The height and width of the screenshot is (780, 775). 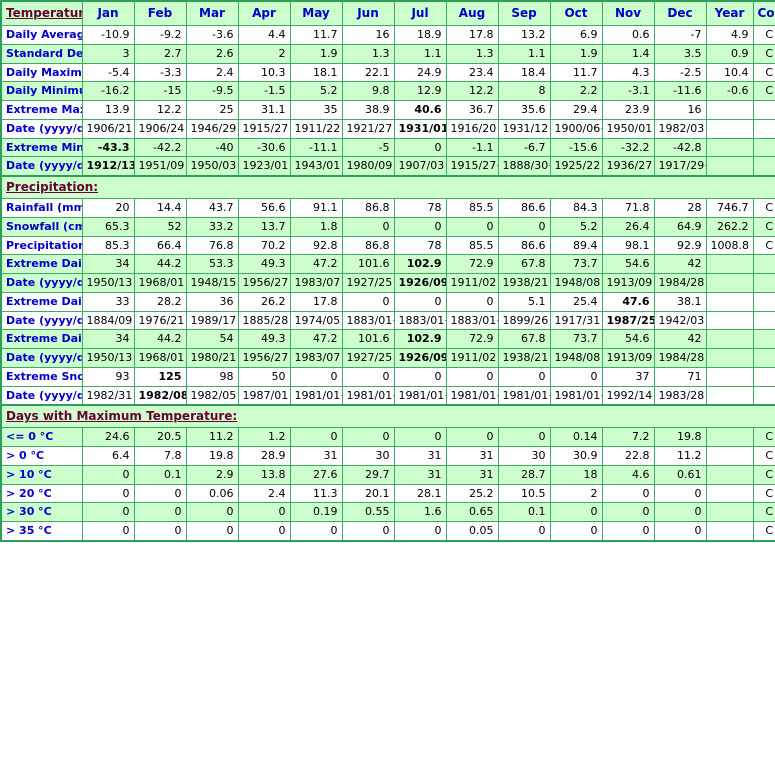 What do you see at coordinates (420, 167) in the screenshot?
I see `cell-date-yyyy-dd-jul: 1907/03` at bounding box center [420, 167].